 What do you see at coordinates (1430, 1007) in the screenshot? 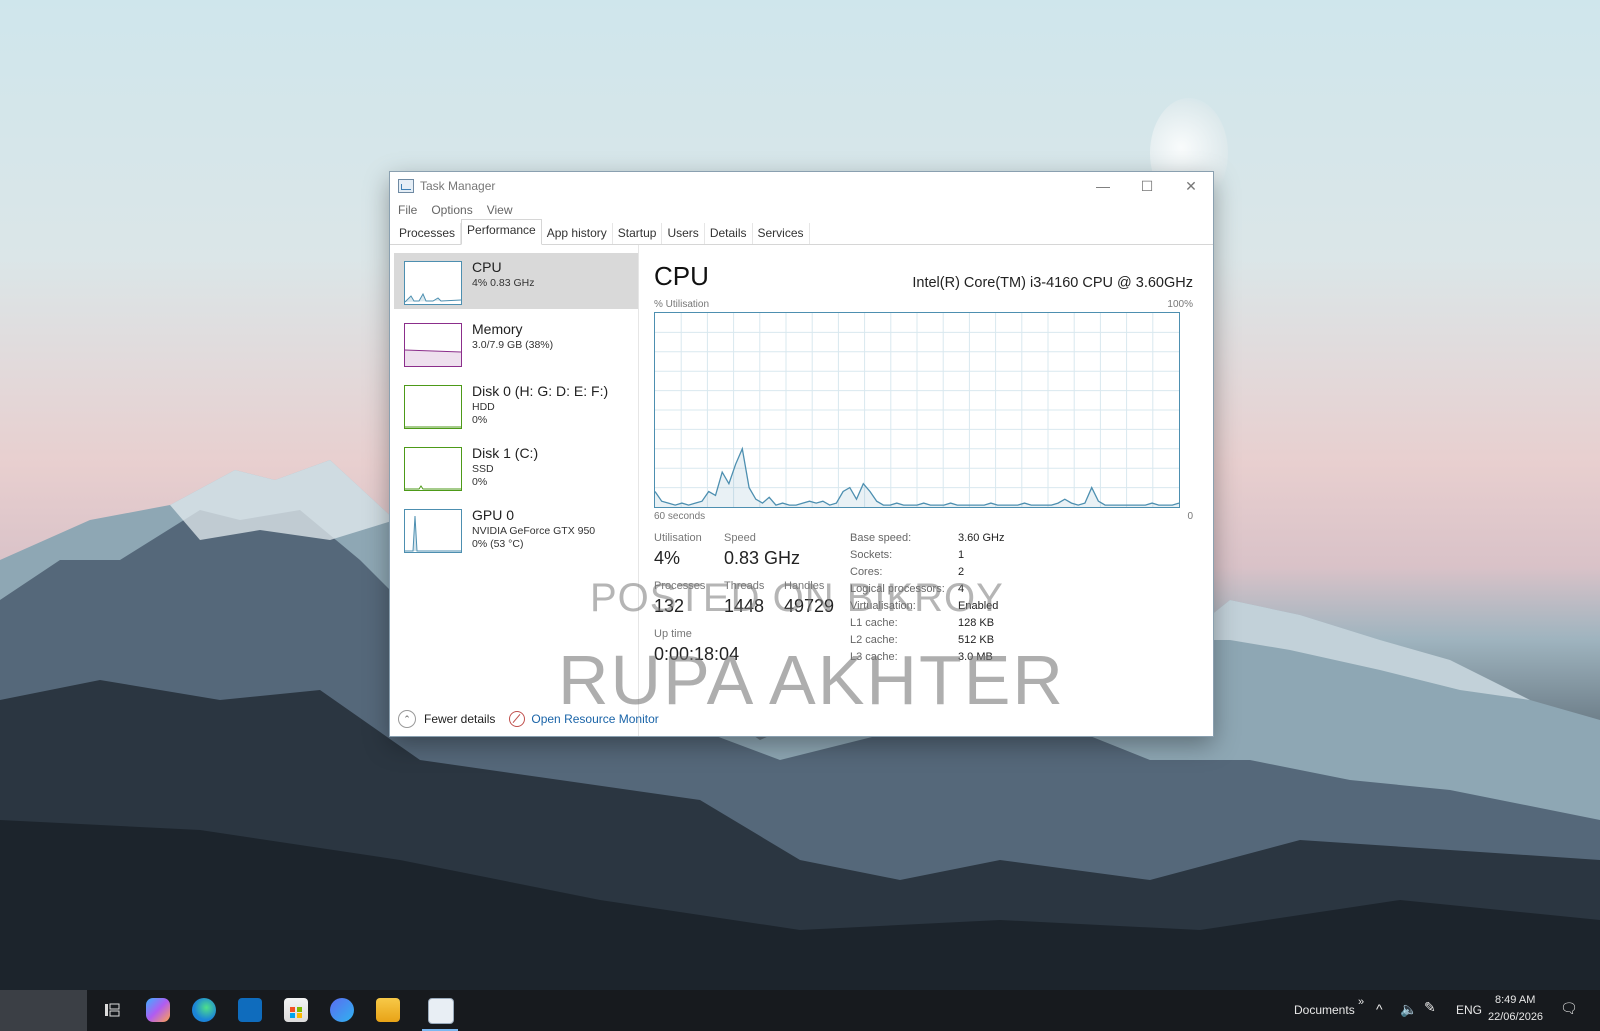
I see `pen-icon: ✎` at bounding box center [1430, 1007].